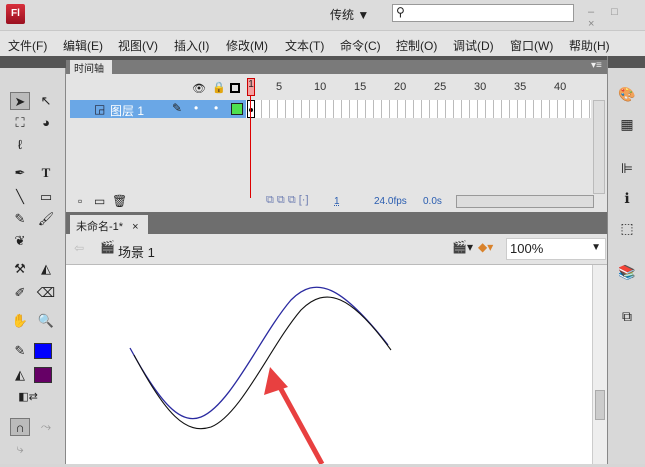  I want to click on pencil-tool-icon: ✎, so click(20, 219).